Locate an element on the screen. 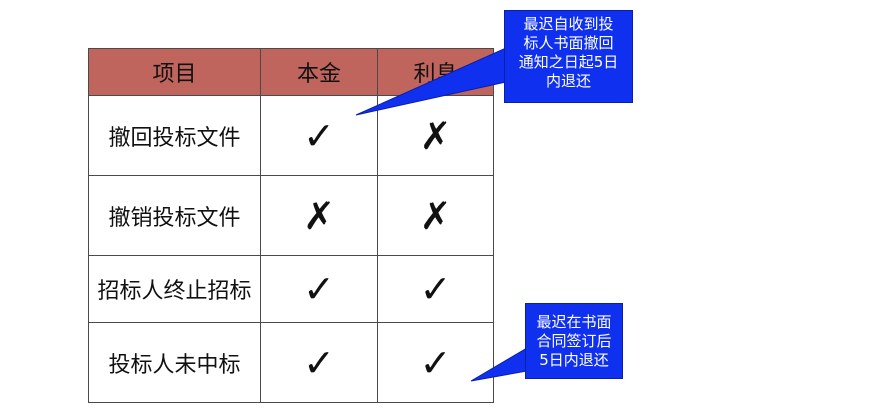 Image resolution: width=885 pixels, height=412 pixels. callout-1-pointer is located at coordinates (431, 81).